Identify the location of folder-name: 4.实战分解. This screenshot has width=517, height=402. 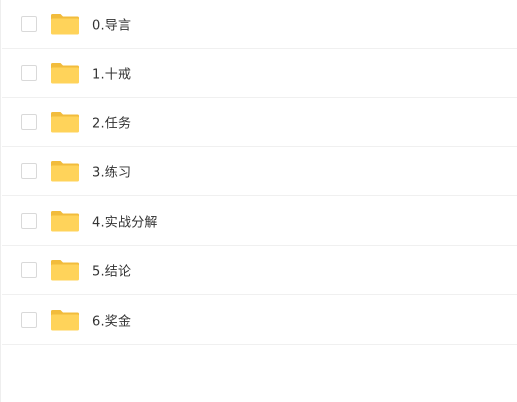
(125, 221).